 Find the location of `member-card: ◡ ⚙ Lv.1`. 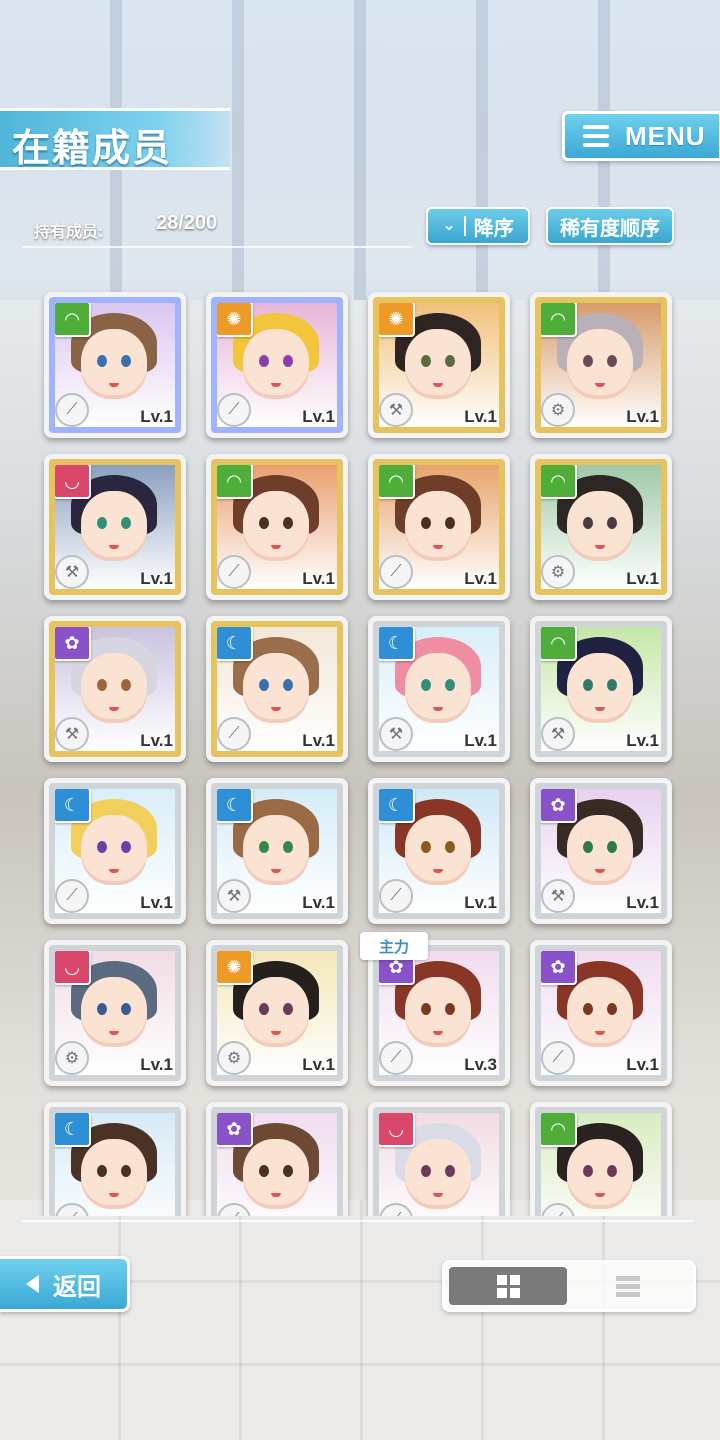

member-card: ◡ ⚙ Lv.1 is located at coordinates (115, 1013).